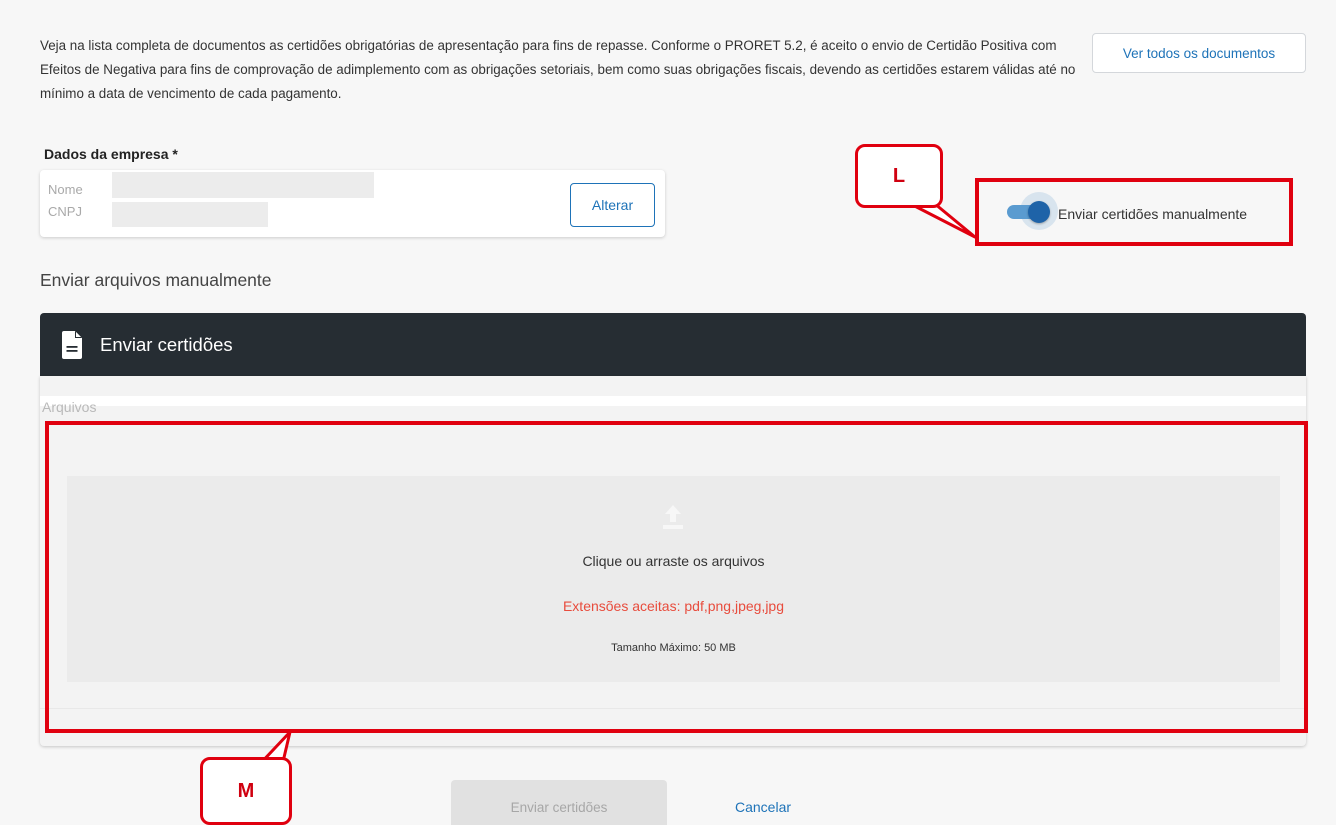  What do you see at coordinates (899, 176) in the screenshot?
I see `callout-l: L` at bounding box center [899, 176].